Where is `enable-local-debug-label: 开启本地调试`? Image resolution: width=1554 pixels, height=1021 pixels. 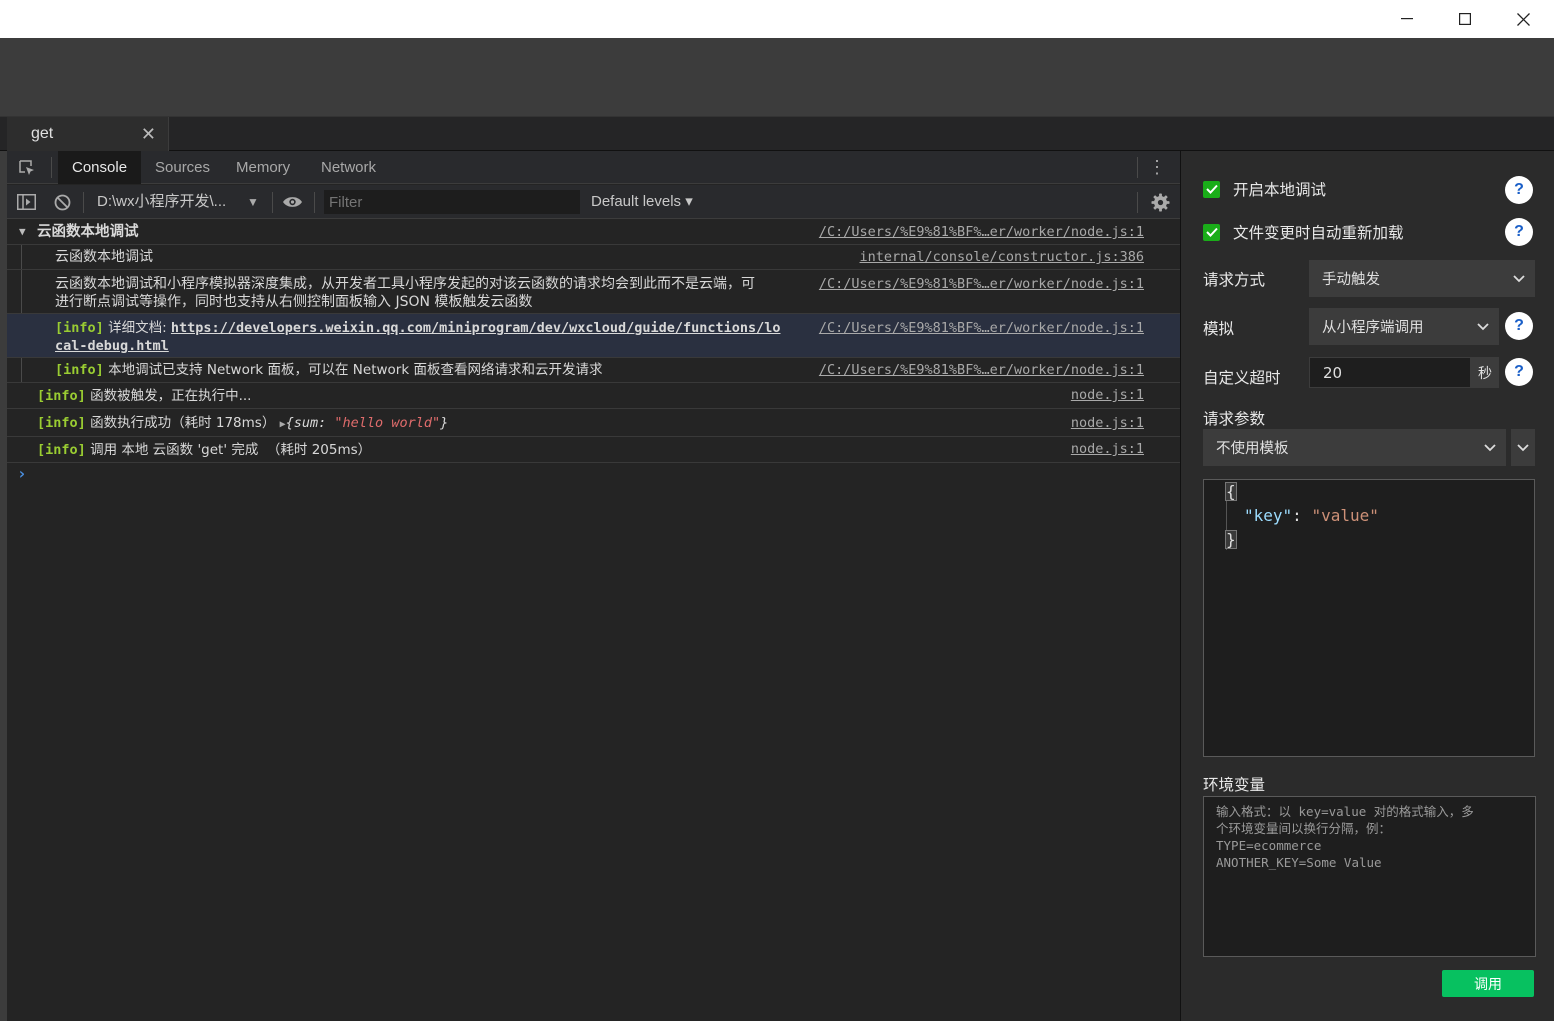
enable-local-debug-label: 开启本地调试 is located at coordinates (1280, 190).